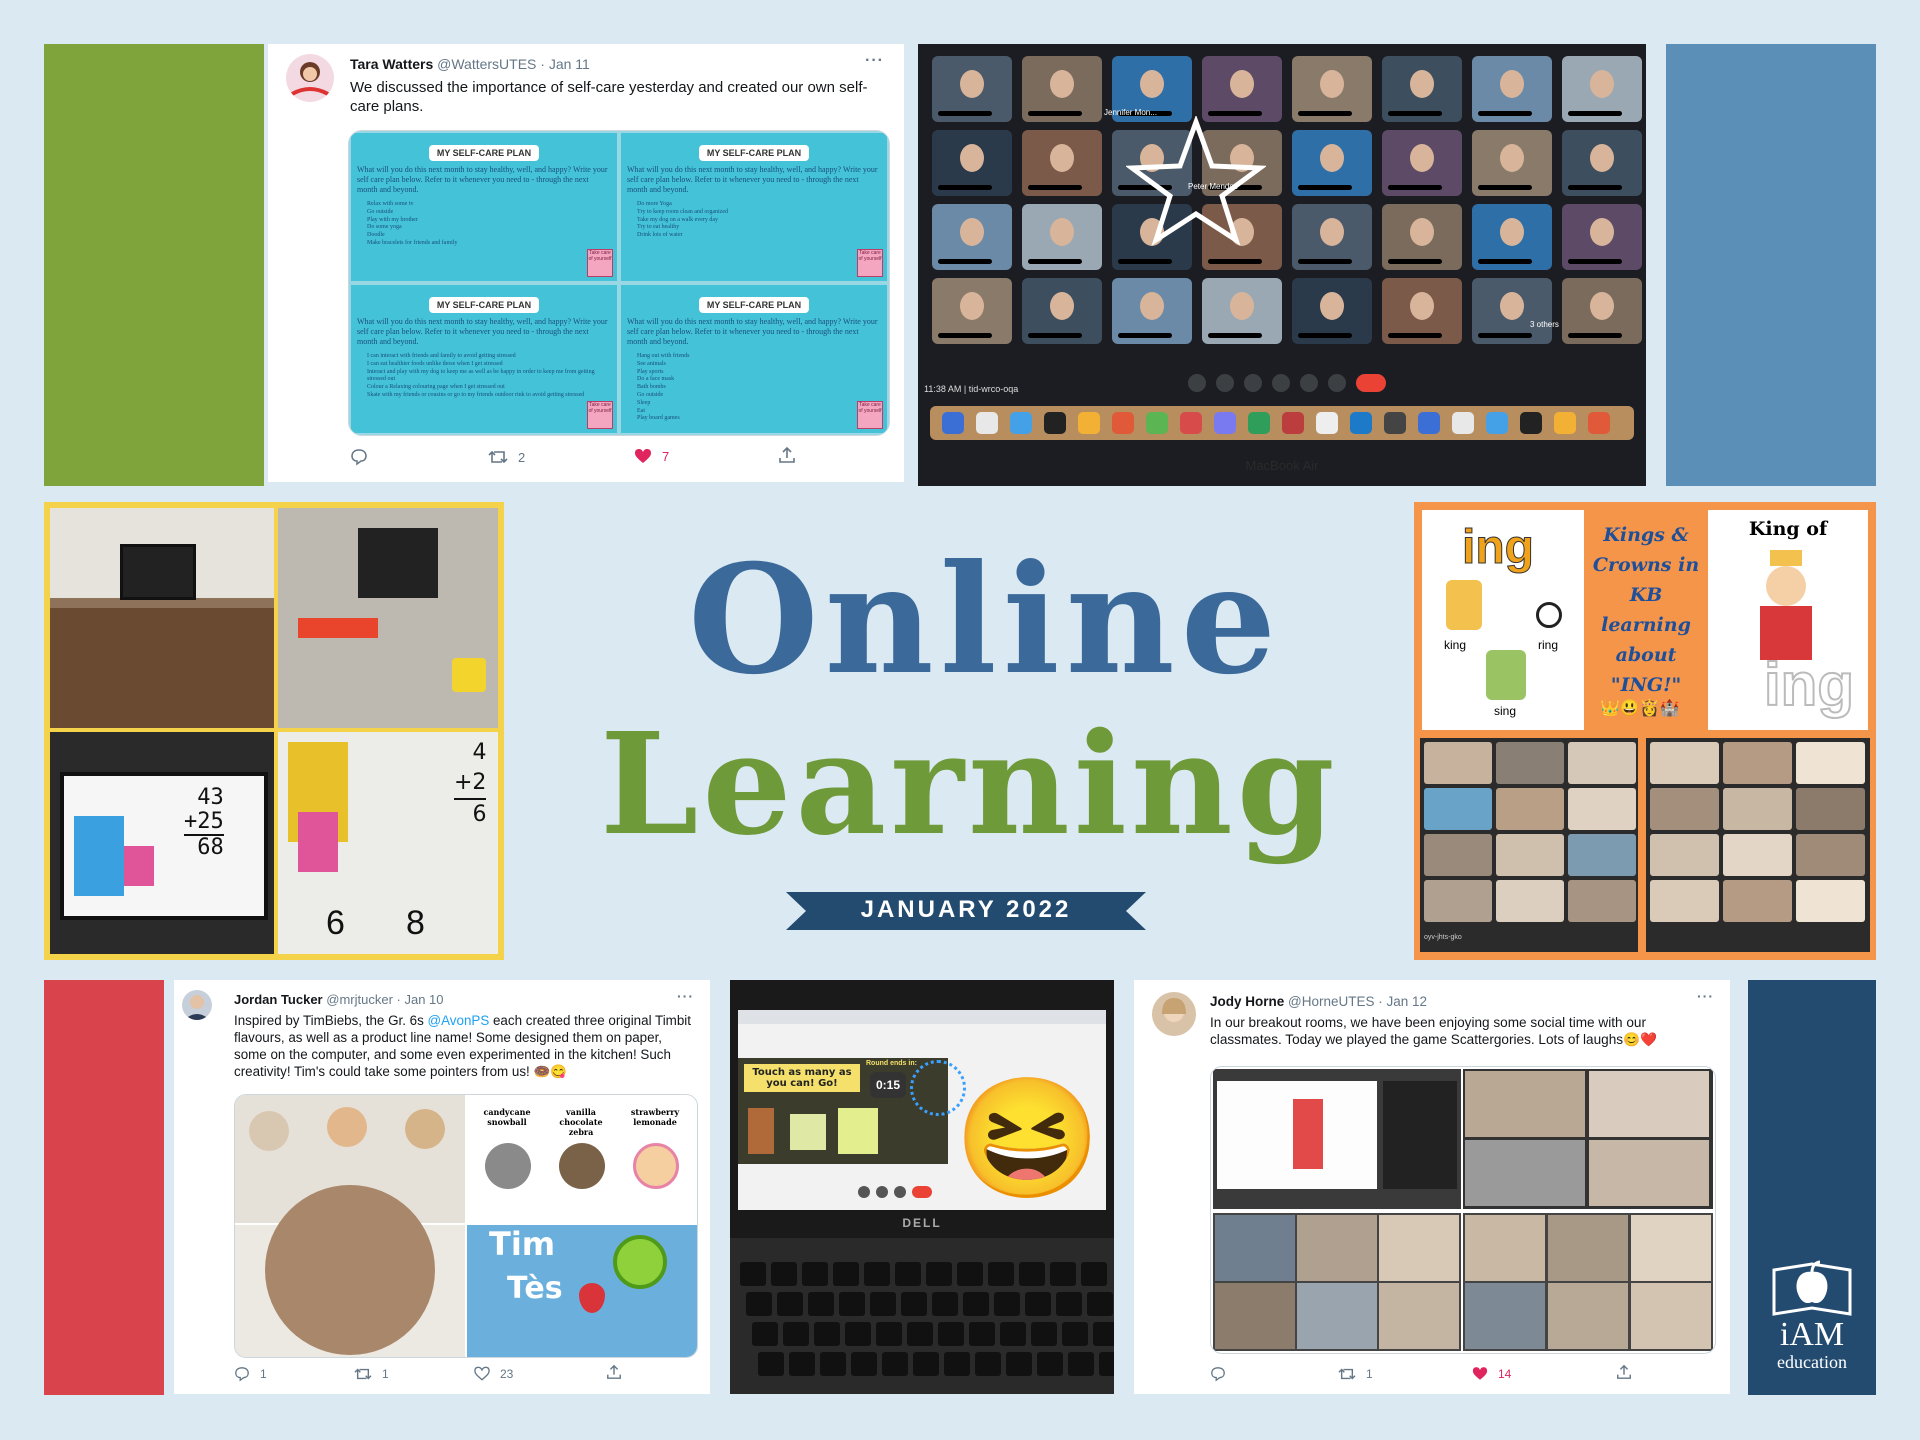  I want to click on green-block, so click(154, 265).